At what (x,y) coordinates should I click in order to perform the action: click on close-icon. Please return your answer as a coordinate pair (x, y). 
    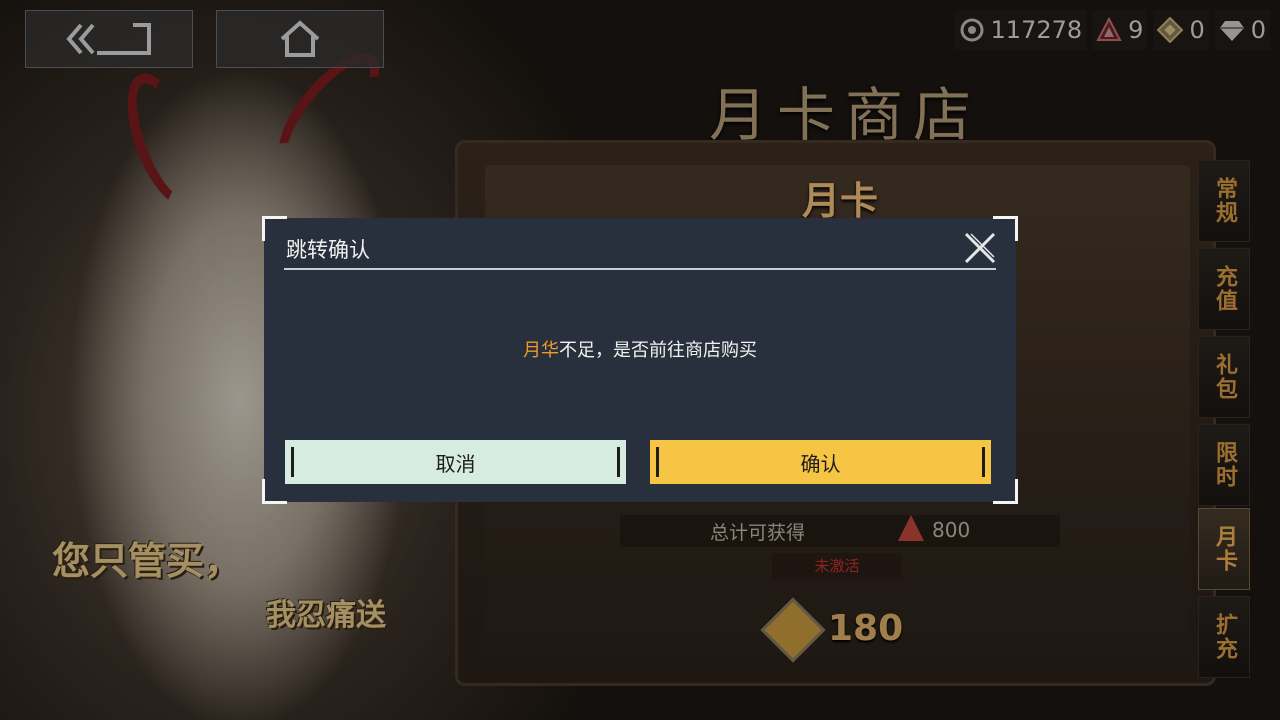
    Looking at the image, I should click on (980, 248).